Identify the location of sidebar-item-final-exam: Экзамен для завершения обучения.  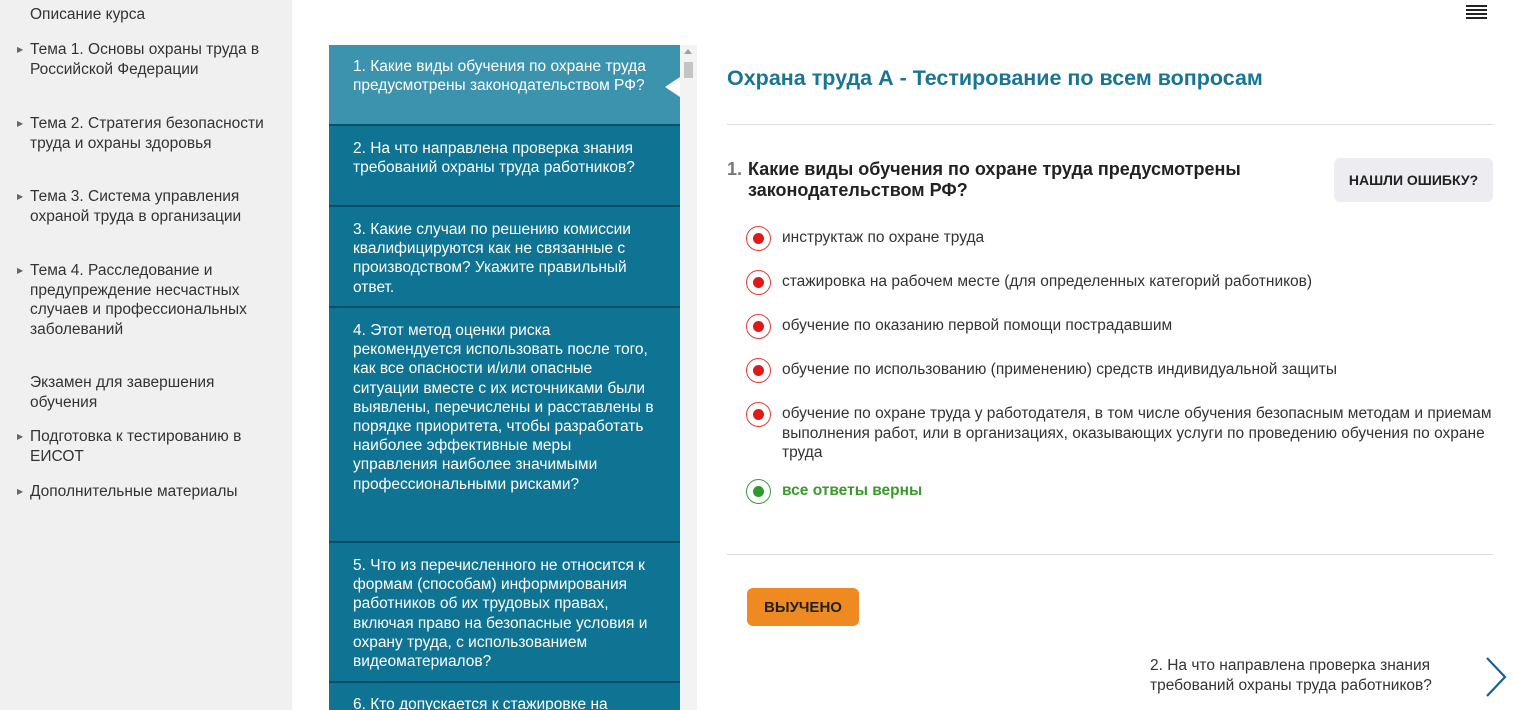
(155, 392).